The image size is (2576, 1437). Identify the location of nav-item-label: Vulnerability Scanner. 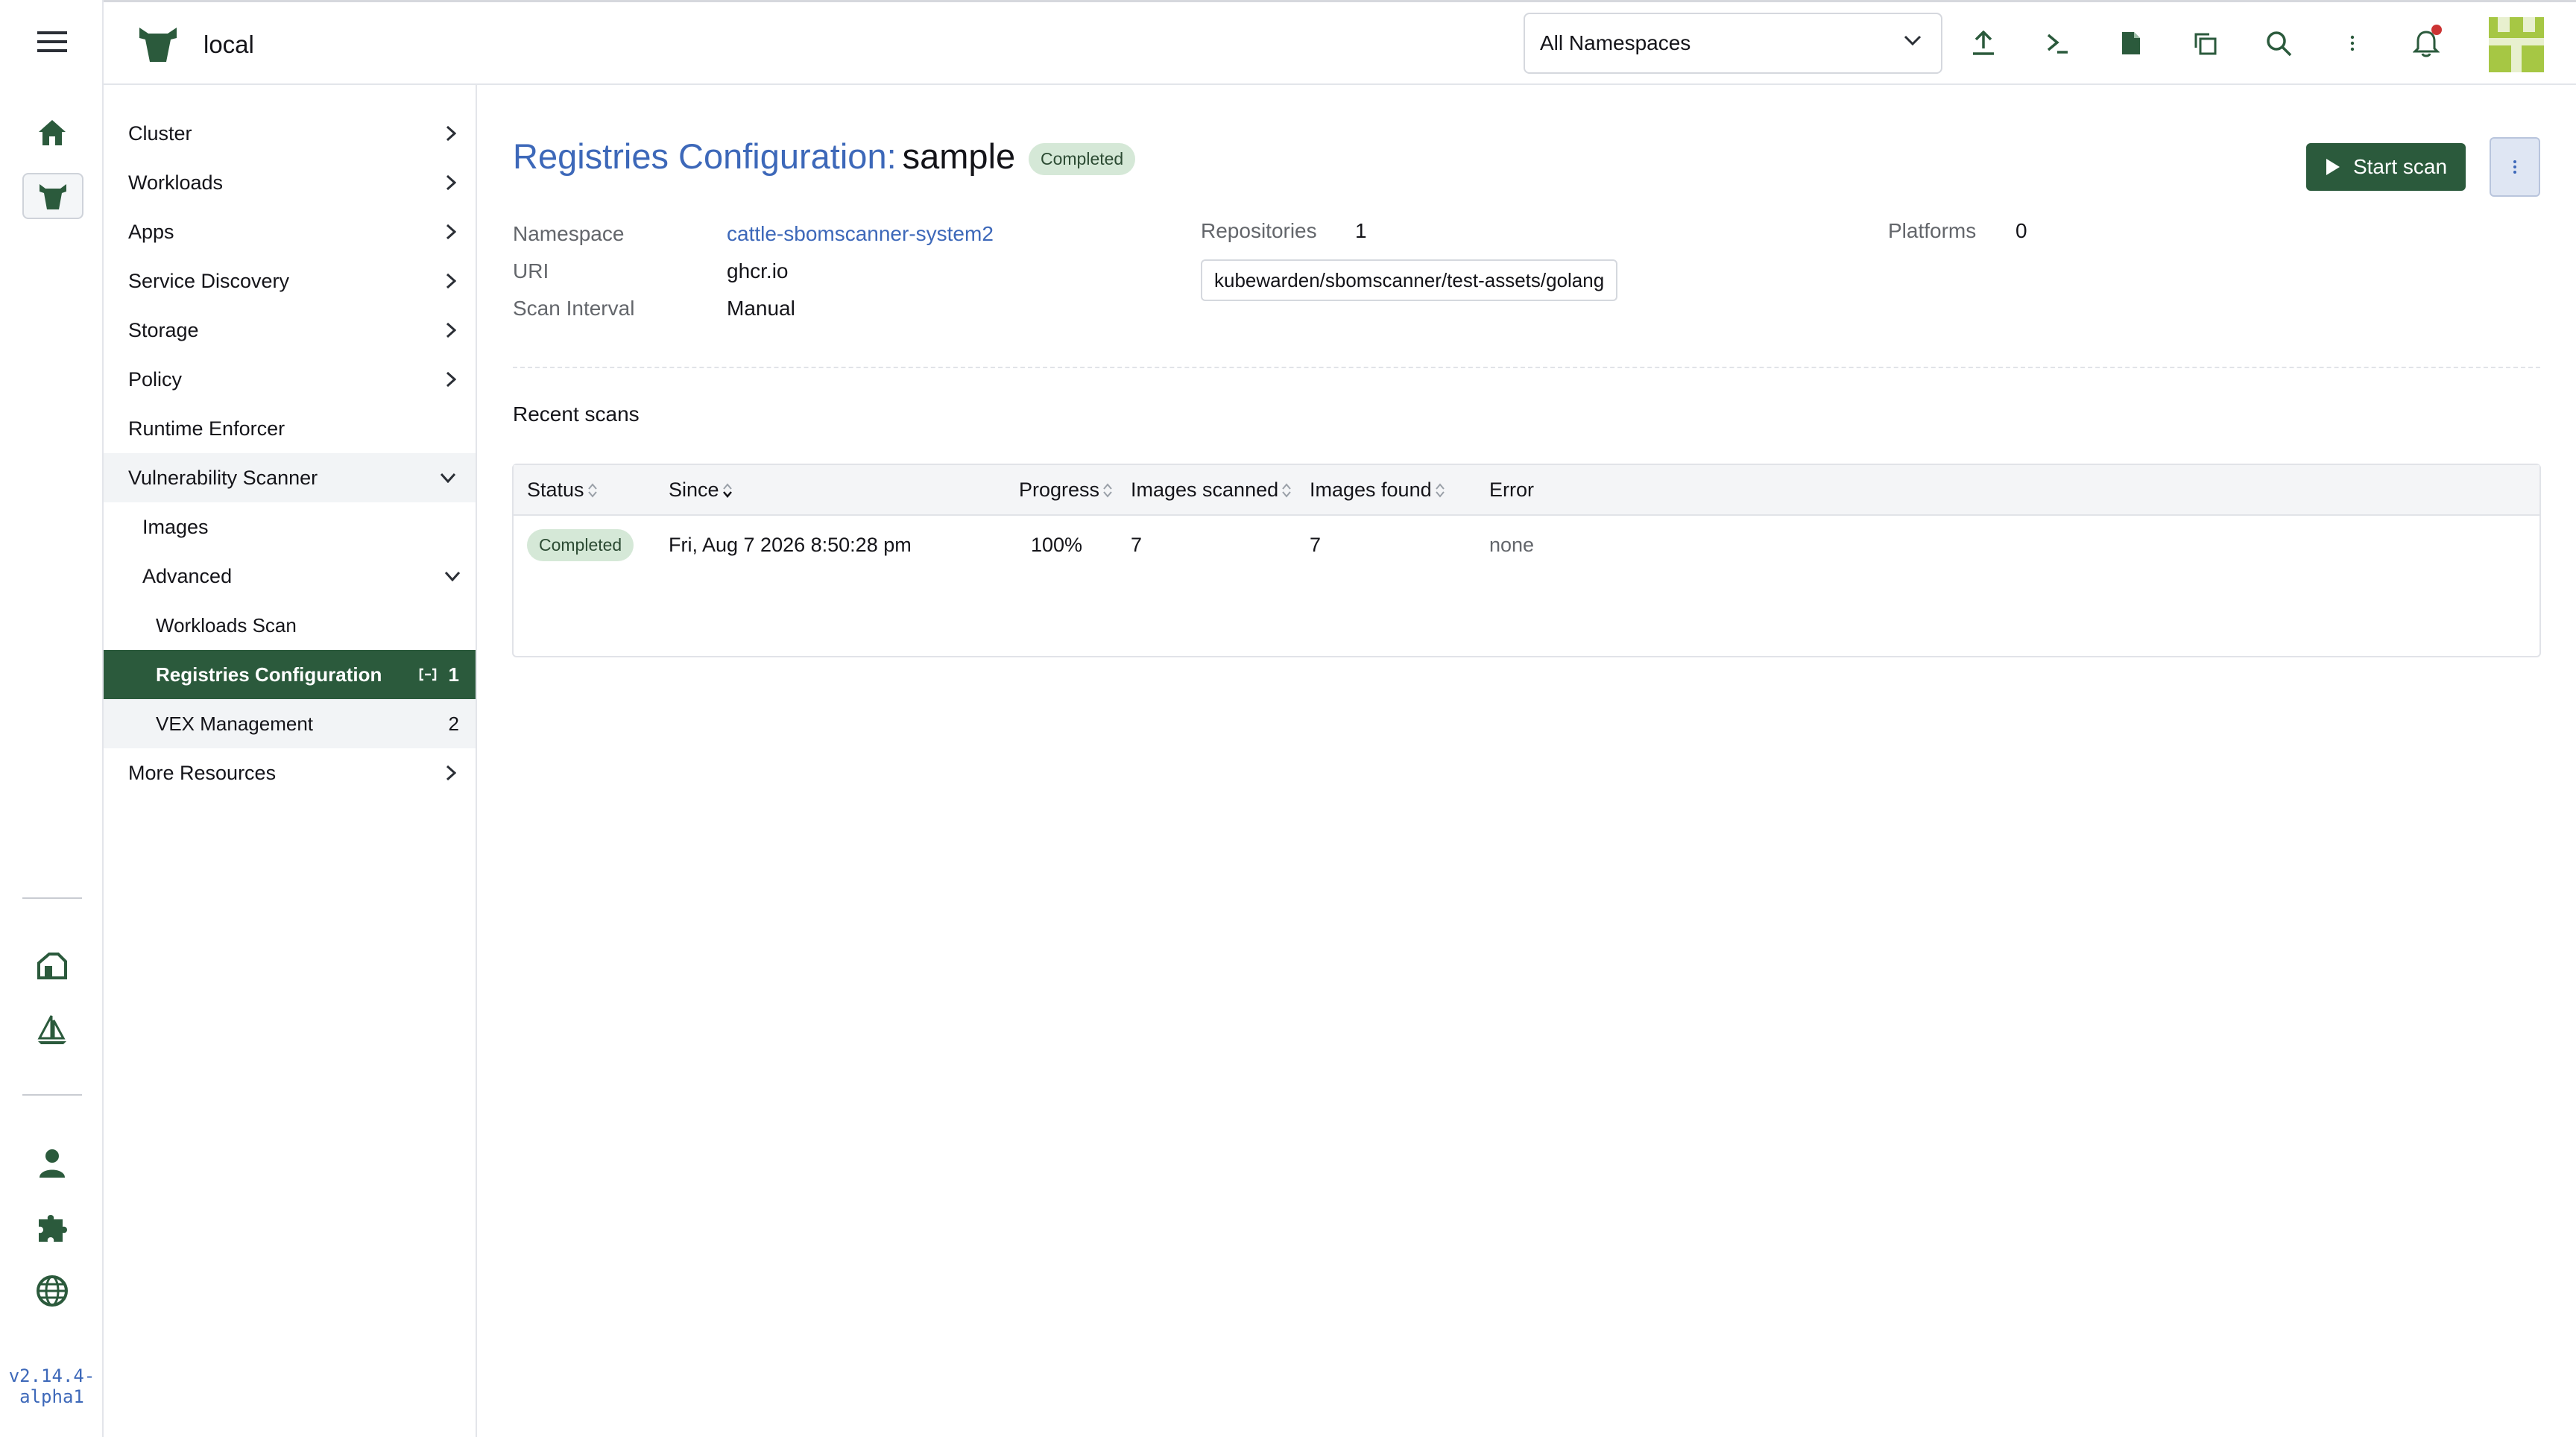
(223, 478).